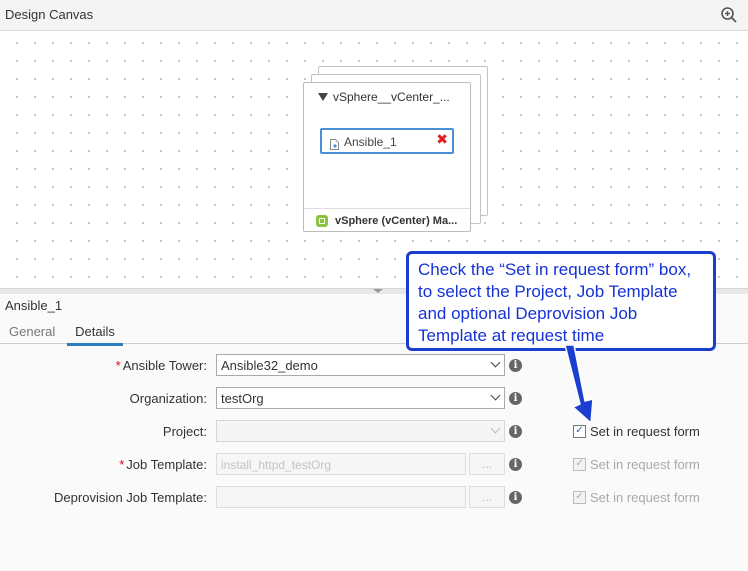 Image resolution: width=748 pixels, height=571 pixels. Describe the element at coordinates (579, 384) in the screenshot. I see `annotation-arrow-icon` at that location.